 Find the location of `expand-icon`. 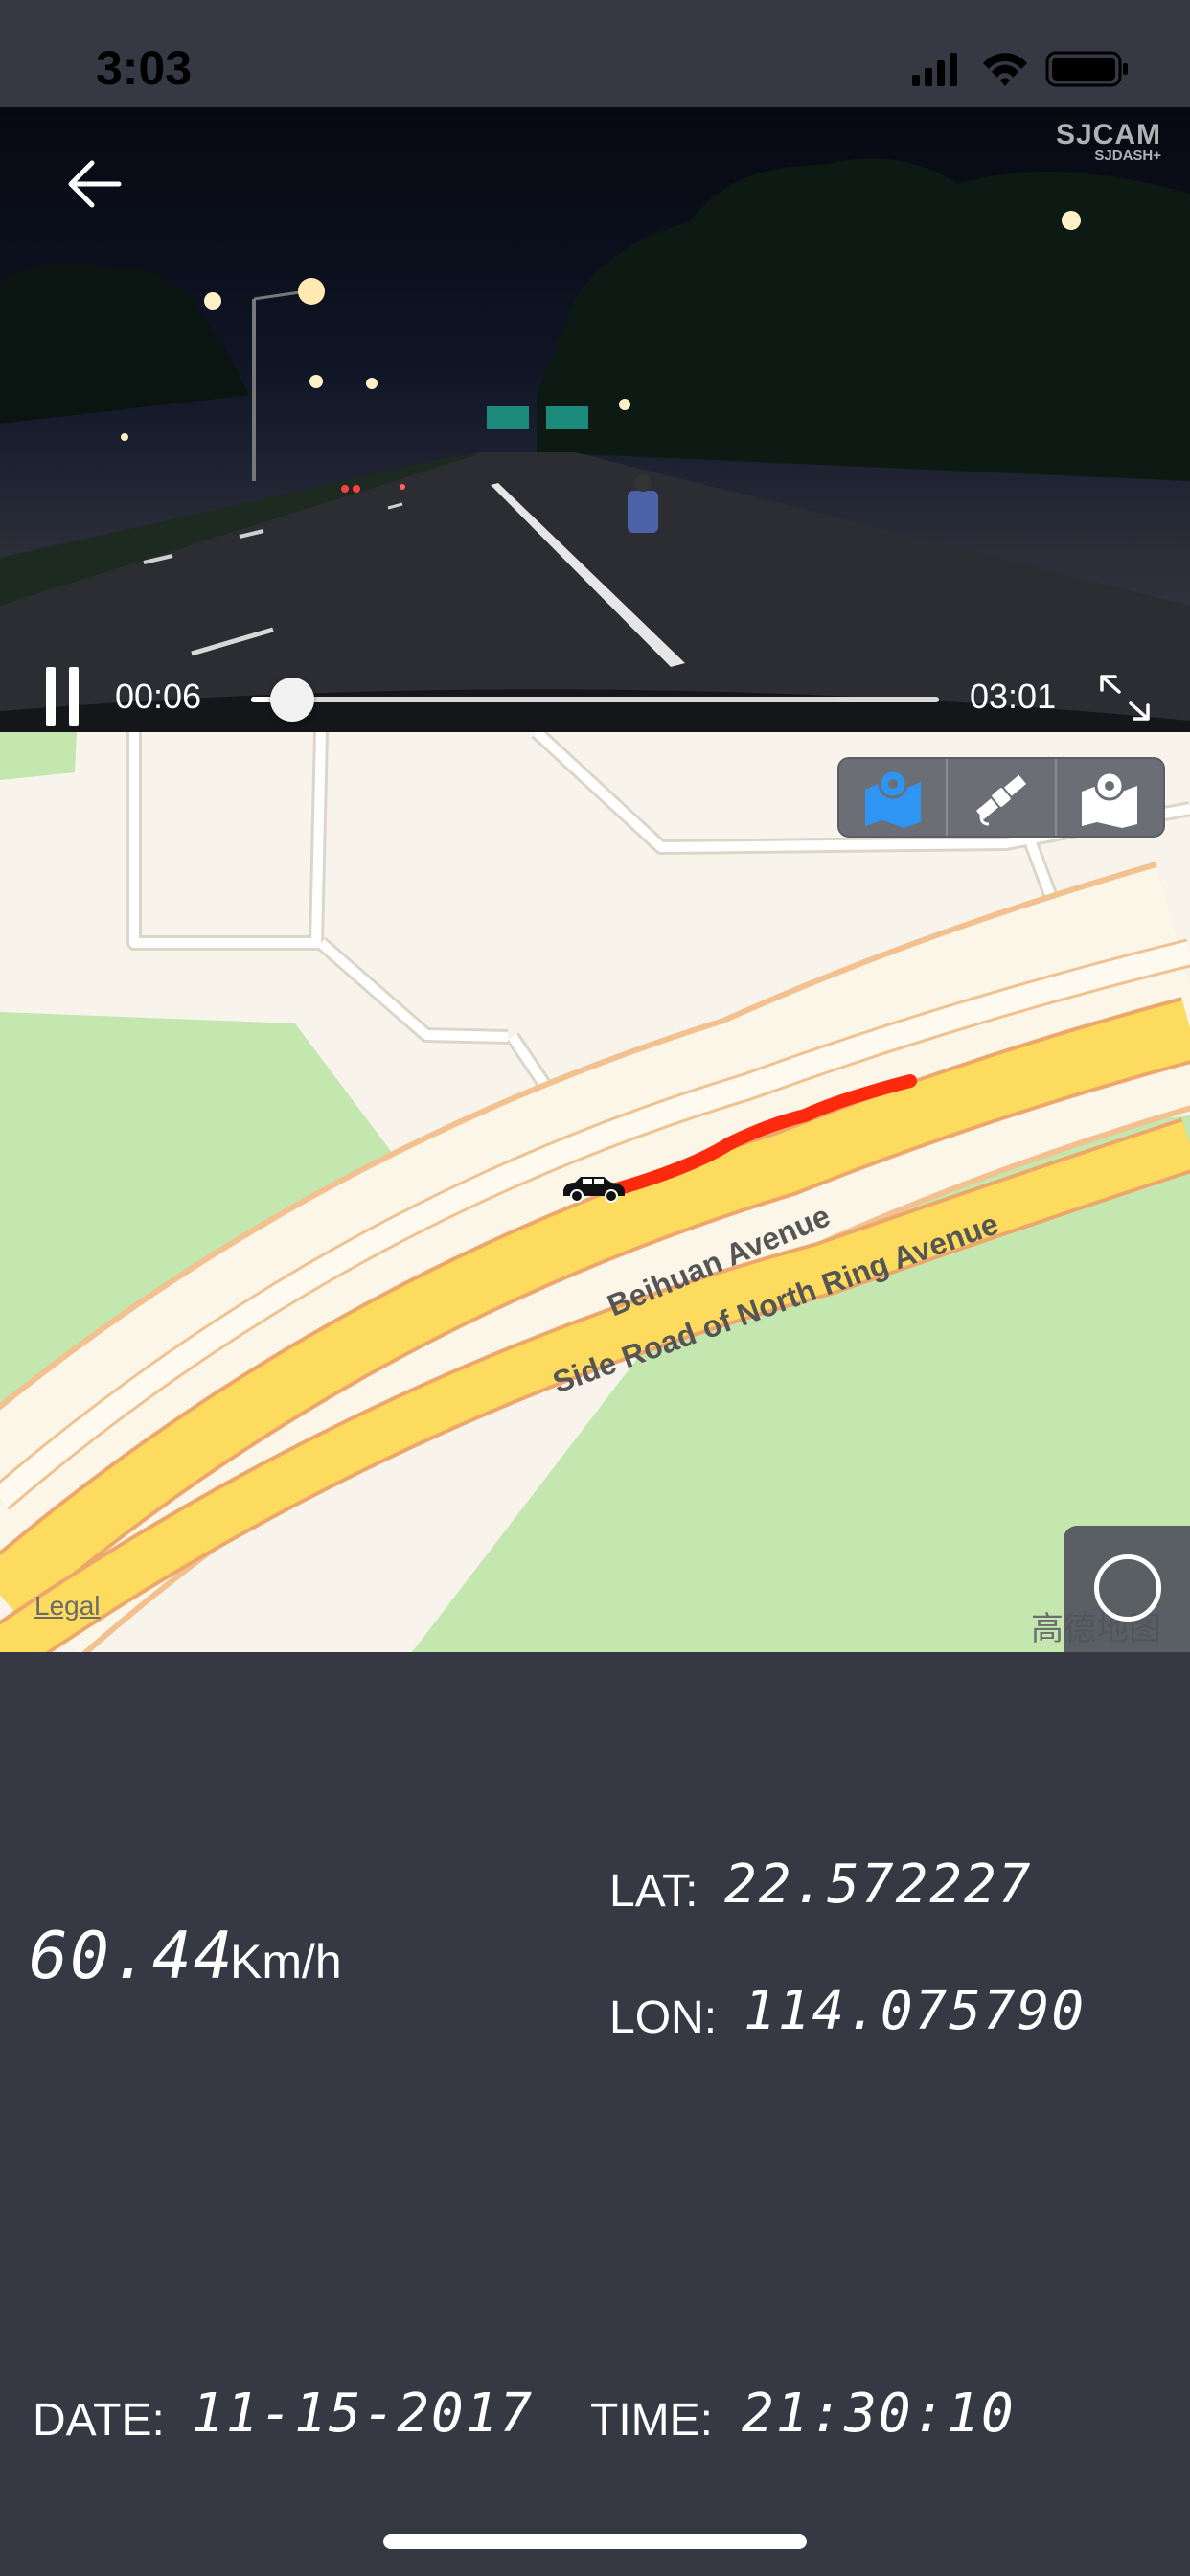

expand-icon is located at coordinates (1125, 698).